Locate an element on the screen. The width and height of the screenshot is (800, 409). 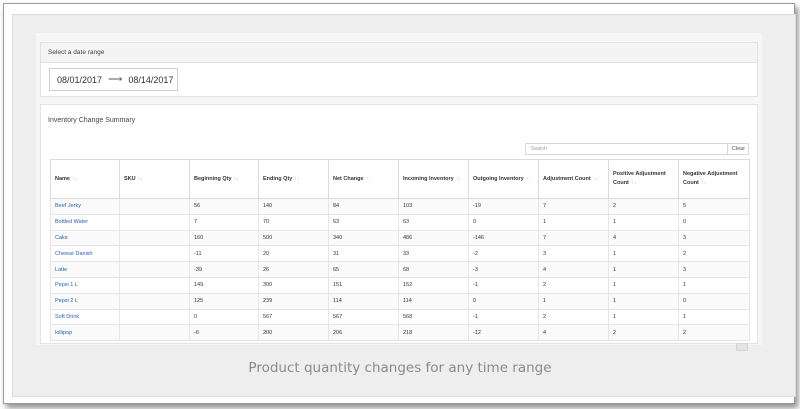
column-header: Ending Qty ↑↓ is located at coordinates (293, 179).